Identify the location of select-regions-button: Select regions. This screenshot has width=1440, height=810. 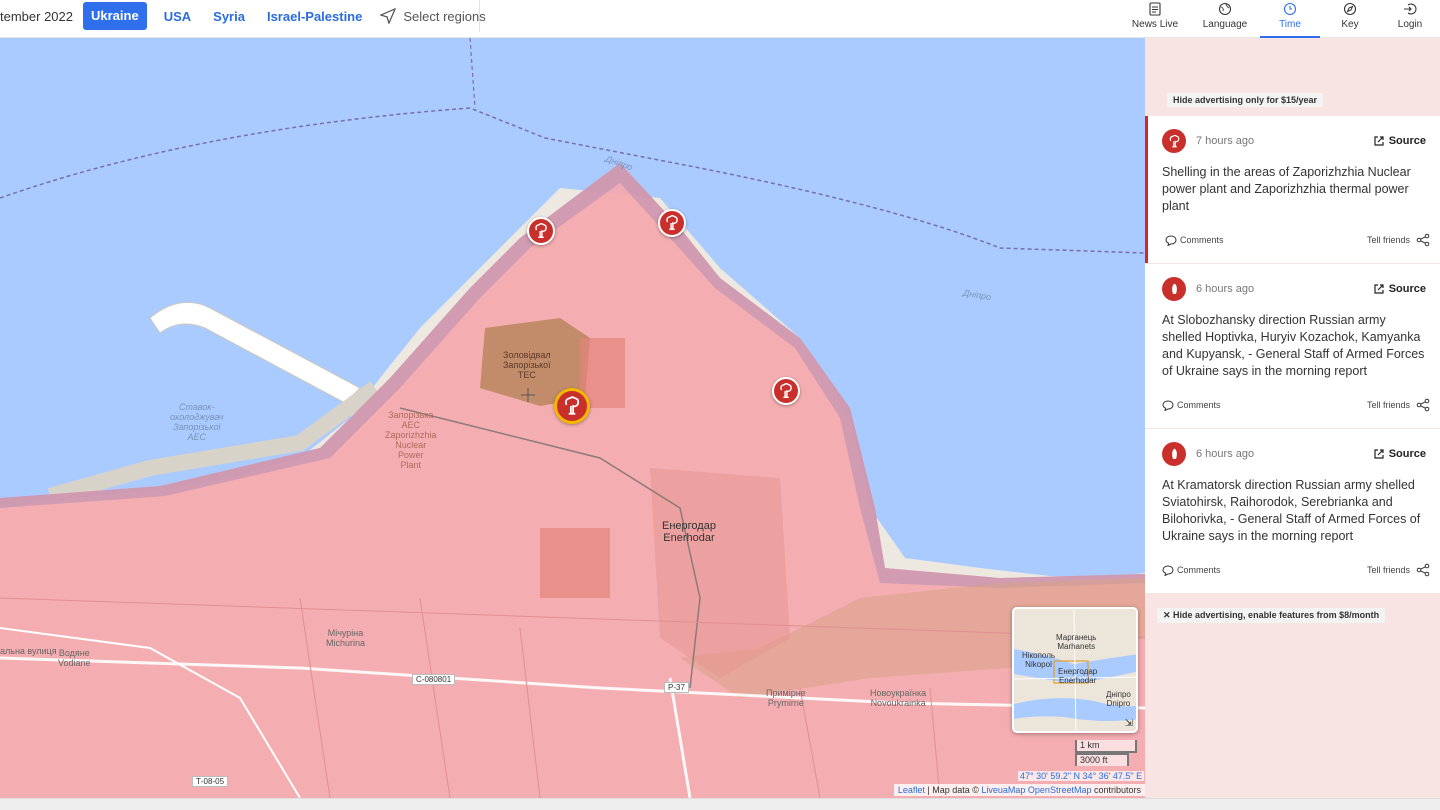
(429, 16).